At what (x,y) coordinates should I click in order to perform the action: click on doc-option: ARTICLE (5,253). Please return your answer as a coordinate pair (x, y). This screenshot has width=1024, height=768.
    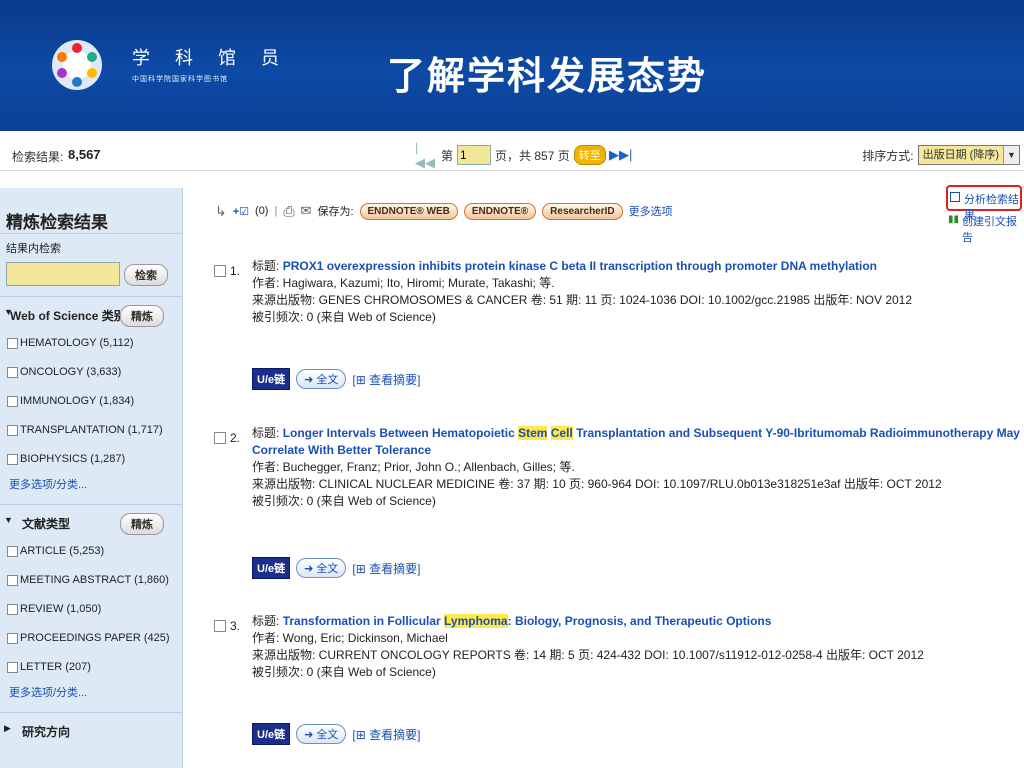
    Looking at the image, I should click on (91, 551).